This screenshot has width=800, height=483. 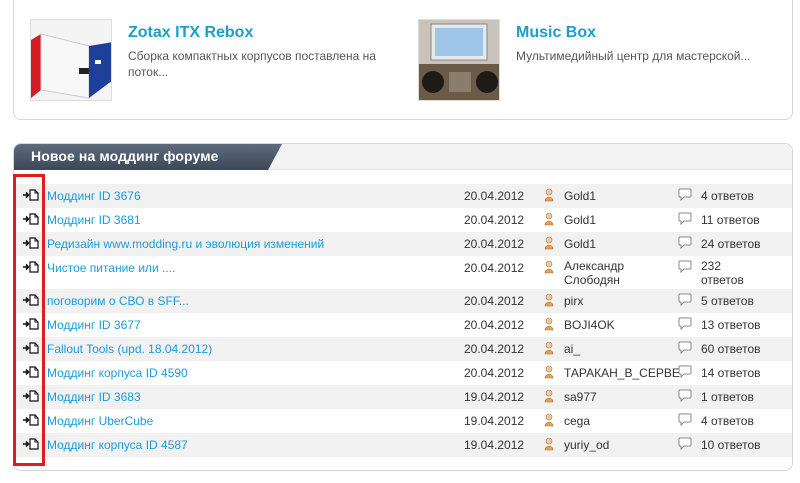 I want to click on topic-link: Моддинг корпуса ID 4590, so click(x=117, y=373).